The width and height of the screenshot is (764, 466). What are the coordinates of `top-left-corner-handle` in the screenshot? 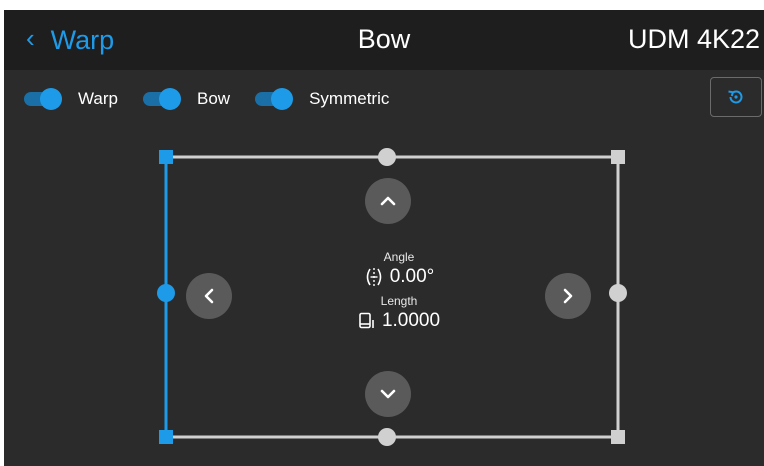 It's located at (166, 157).